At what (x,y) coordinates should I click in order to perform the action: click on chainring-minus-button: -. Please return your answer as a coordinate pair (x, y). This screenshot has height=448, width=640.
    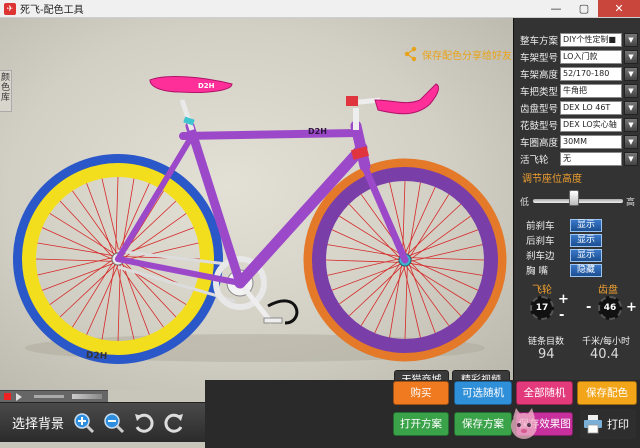
    Looking at the image, I should click on (588, 307).